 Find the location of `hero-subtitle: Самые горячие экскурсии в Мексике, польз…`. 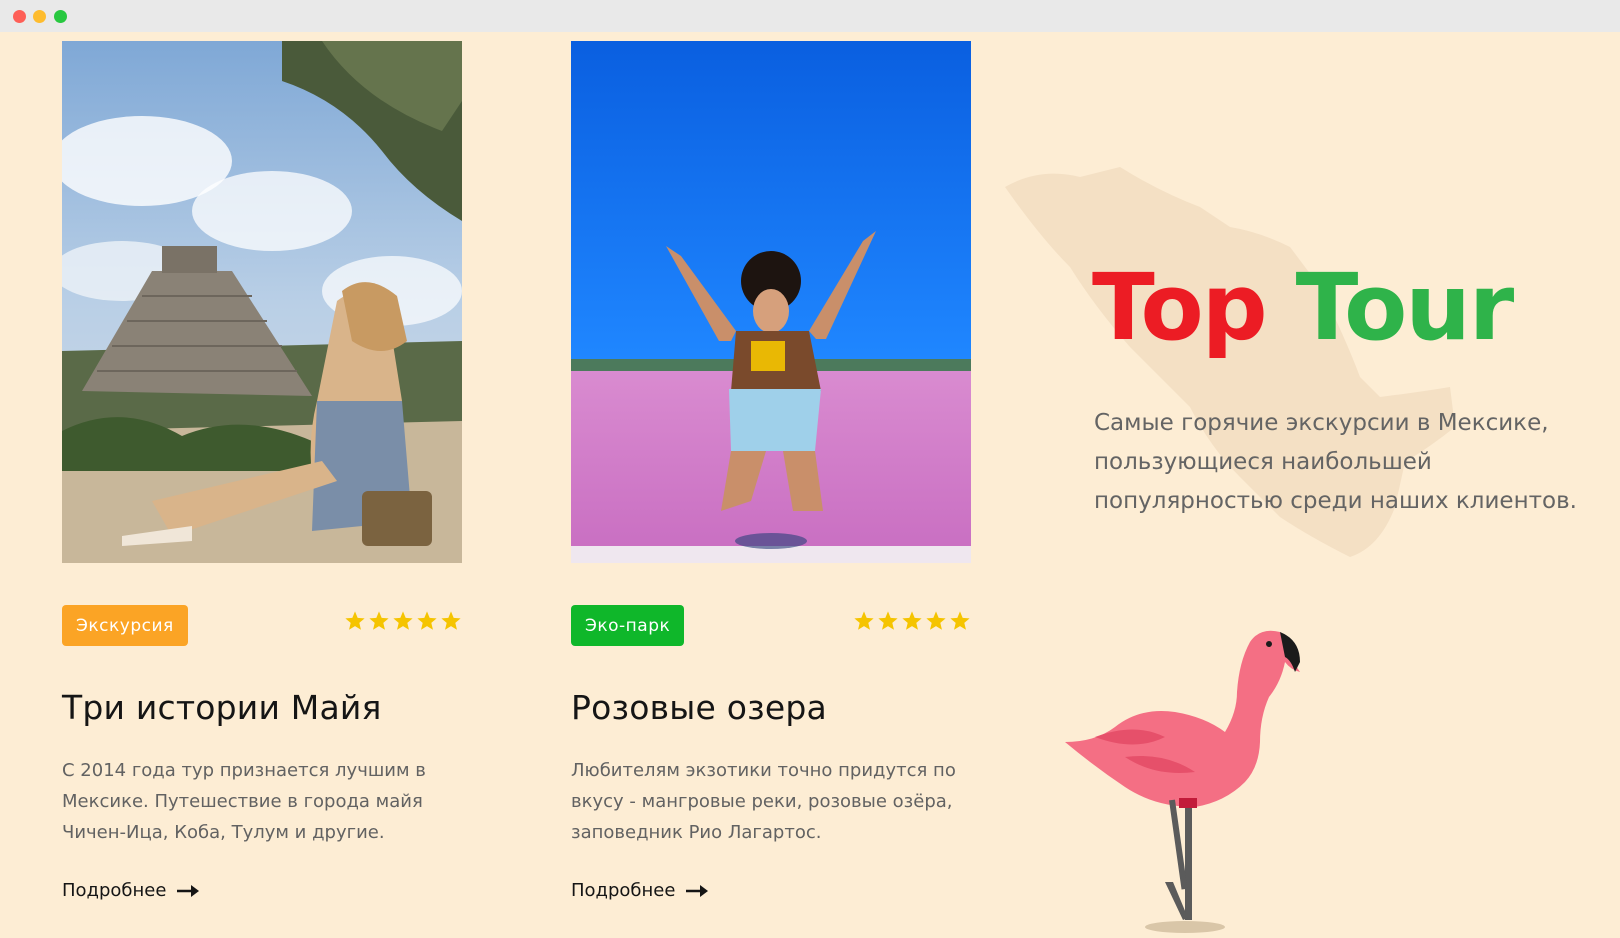

hero-subtitle: Самые горячие экскурсии в Мексике, польз… is located at coordinates (1335, 462).